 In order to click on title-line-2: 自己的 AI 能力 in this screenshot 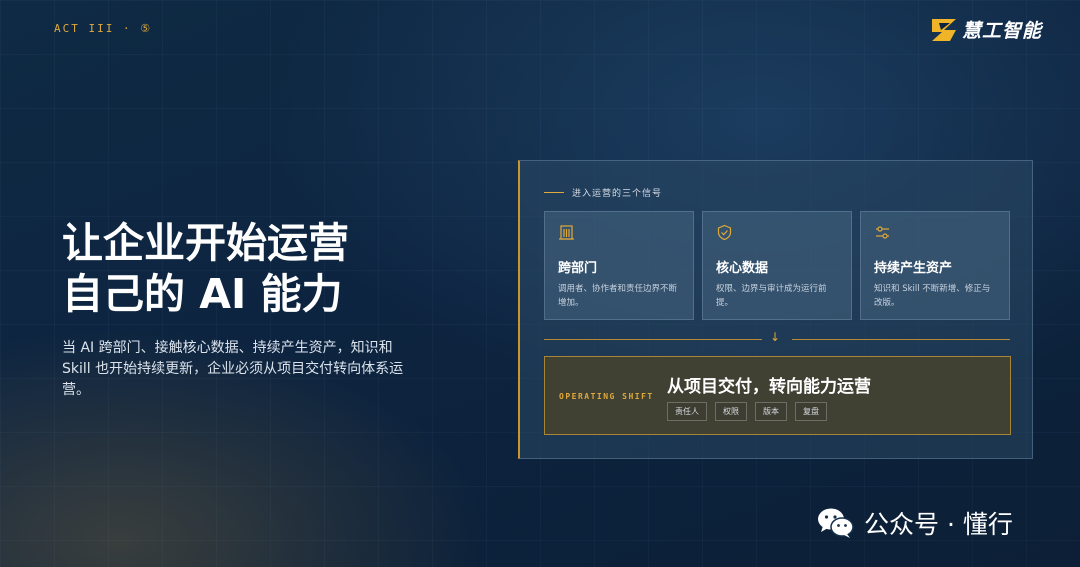, I will do `click(202, 294)`.